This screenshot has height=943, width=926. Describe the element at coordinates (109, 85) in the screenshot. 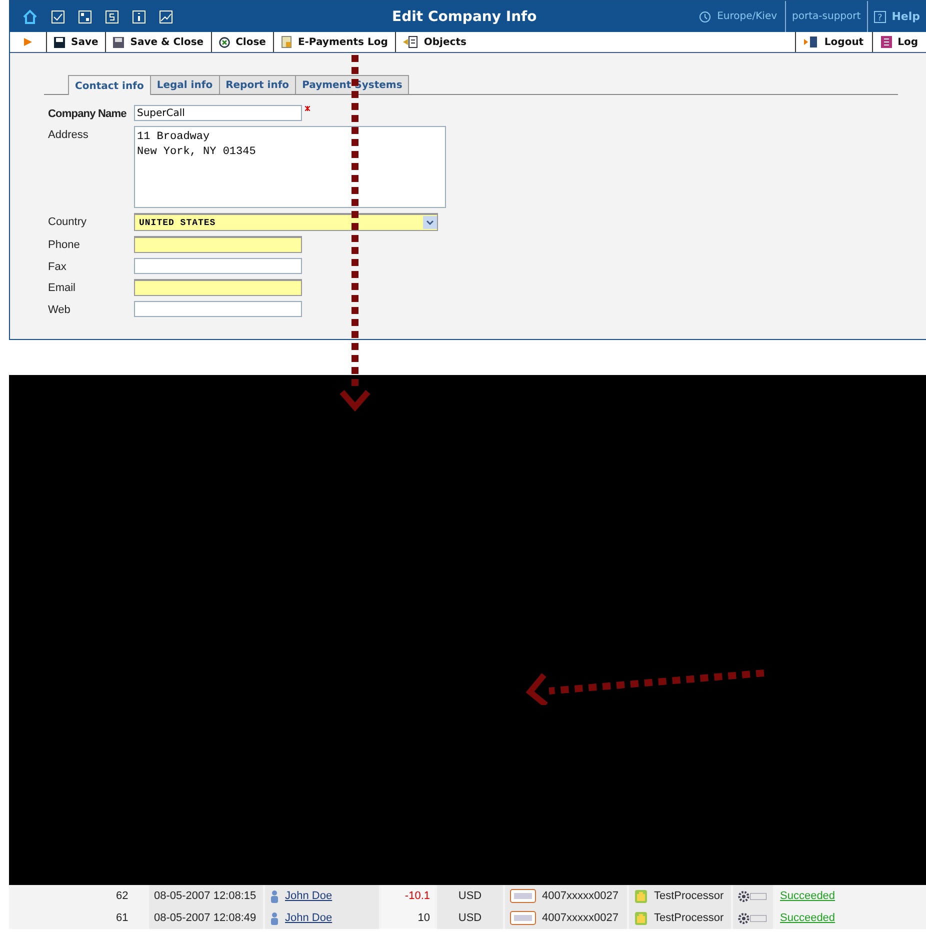

I see `tab: Contact info` at that location.